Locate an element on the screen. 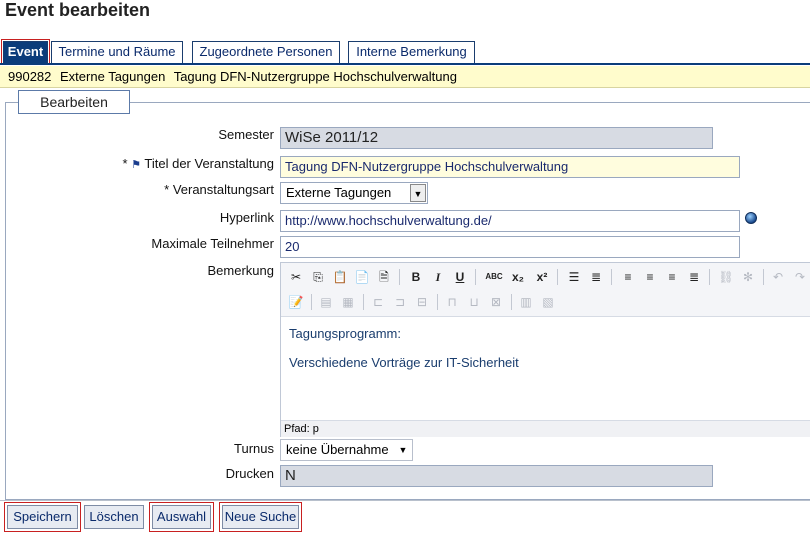 The image size is (810, 535). table-icon: ▤ is located at coordinates (326, 302).